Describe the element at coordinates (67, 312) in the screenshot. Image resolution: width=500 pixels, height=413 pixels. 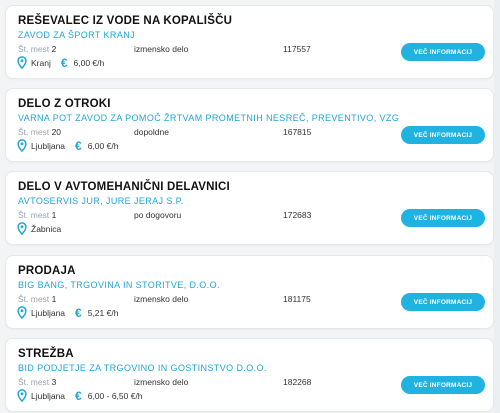
I see `job-location-row: Ljubljana €5,21 €/h` at that location.